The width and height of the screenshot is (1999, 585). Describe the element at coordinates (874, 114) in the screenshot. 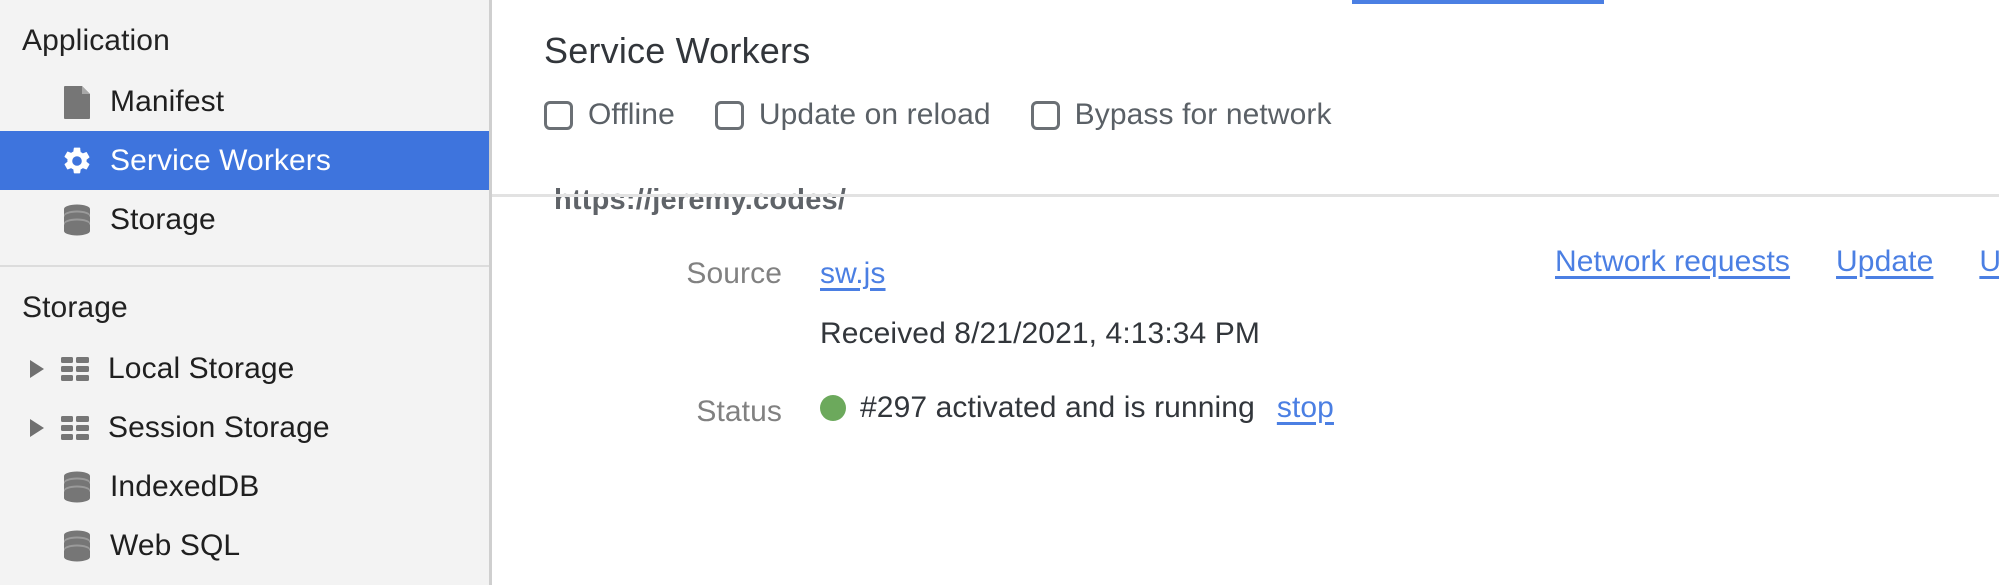

I see `checkbox-label: Update on reload` at that location.